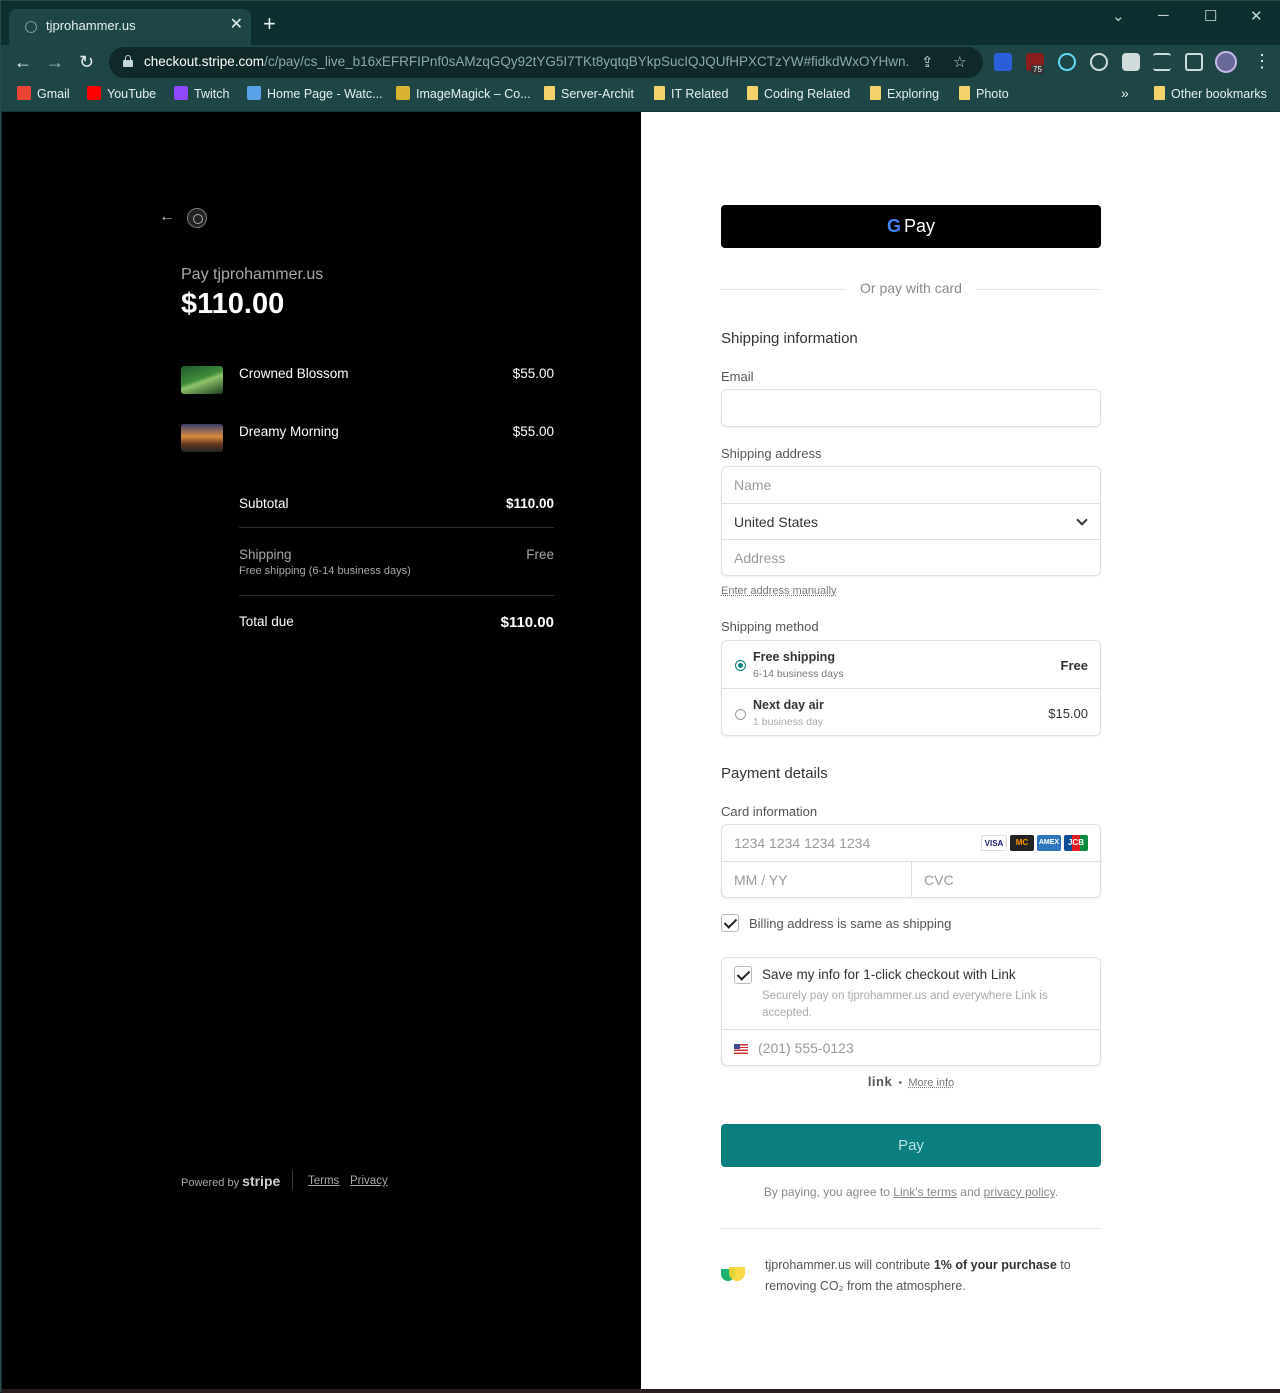  I want to click on react-devtools-icon, so click(1067, 62).